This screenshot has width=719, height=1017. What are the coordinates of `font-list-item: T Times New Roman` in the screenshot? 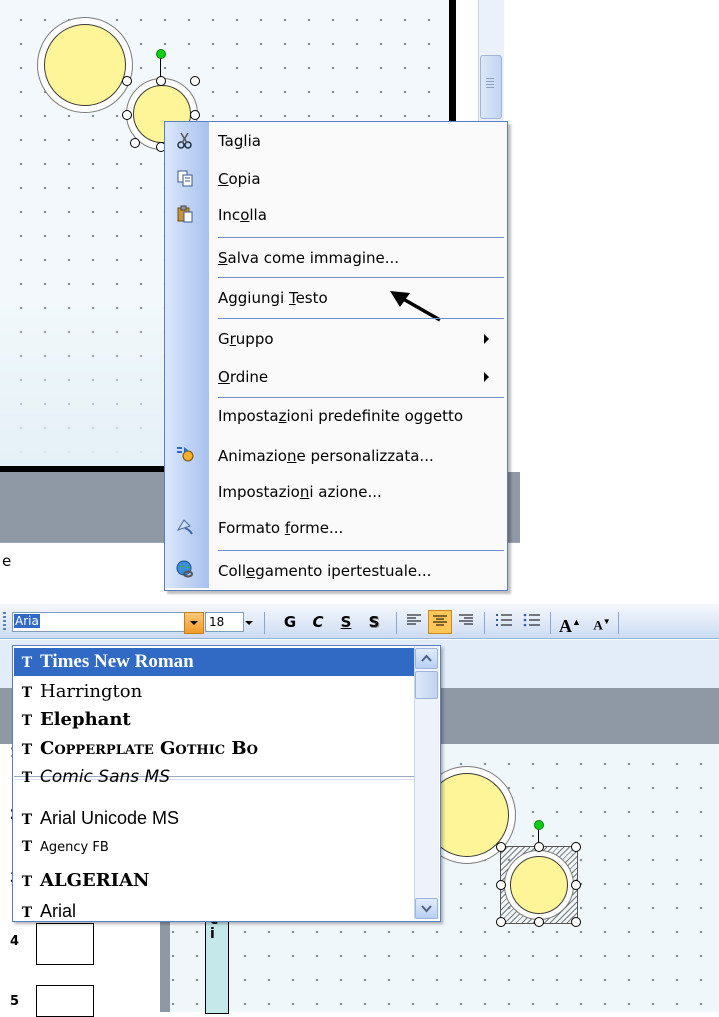 It's located at (217, 662).